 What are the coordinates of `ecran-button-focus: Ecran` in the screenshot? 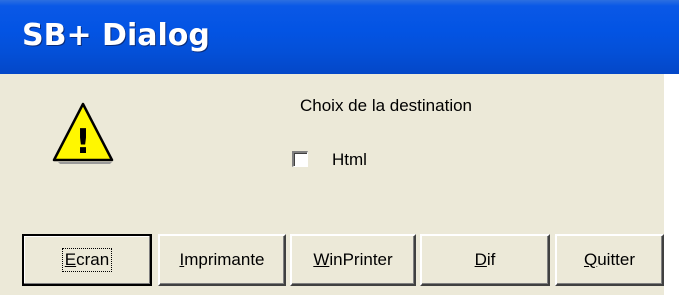 It's located at (87, 260).